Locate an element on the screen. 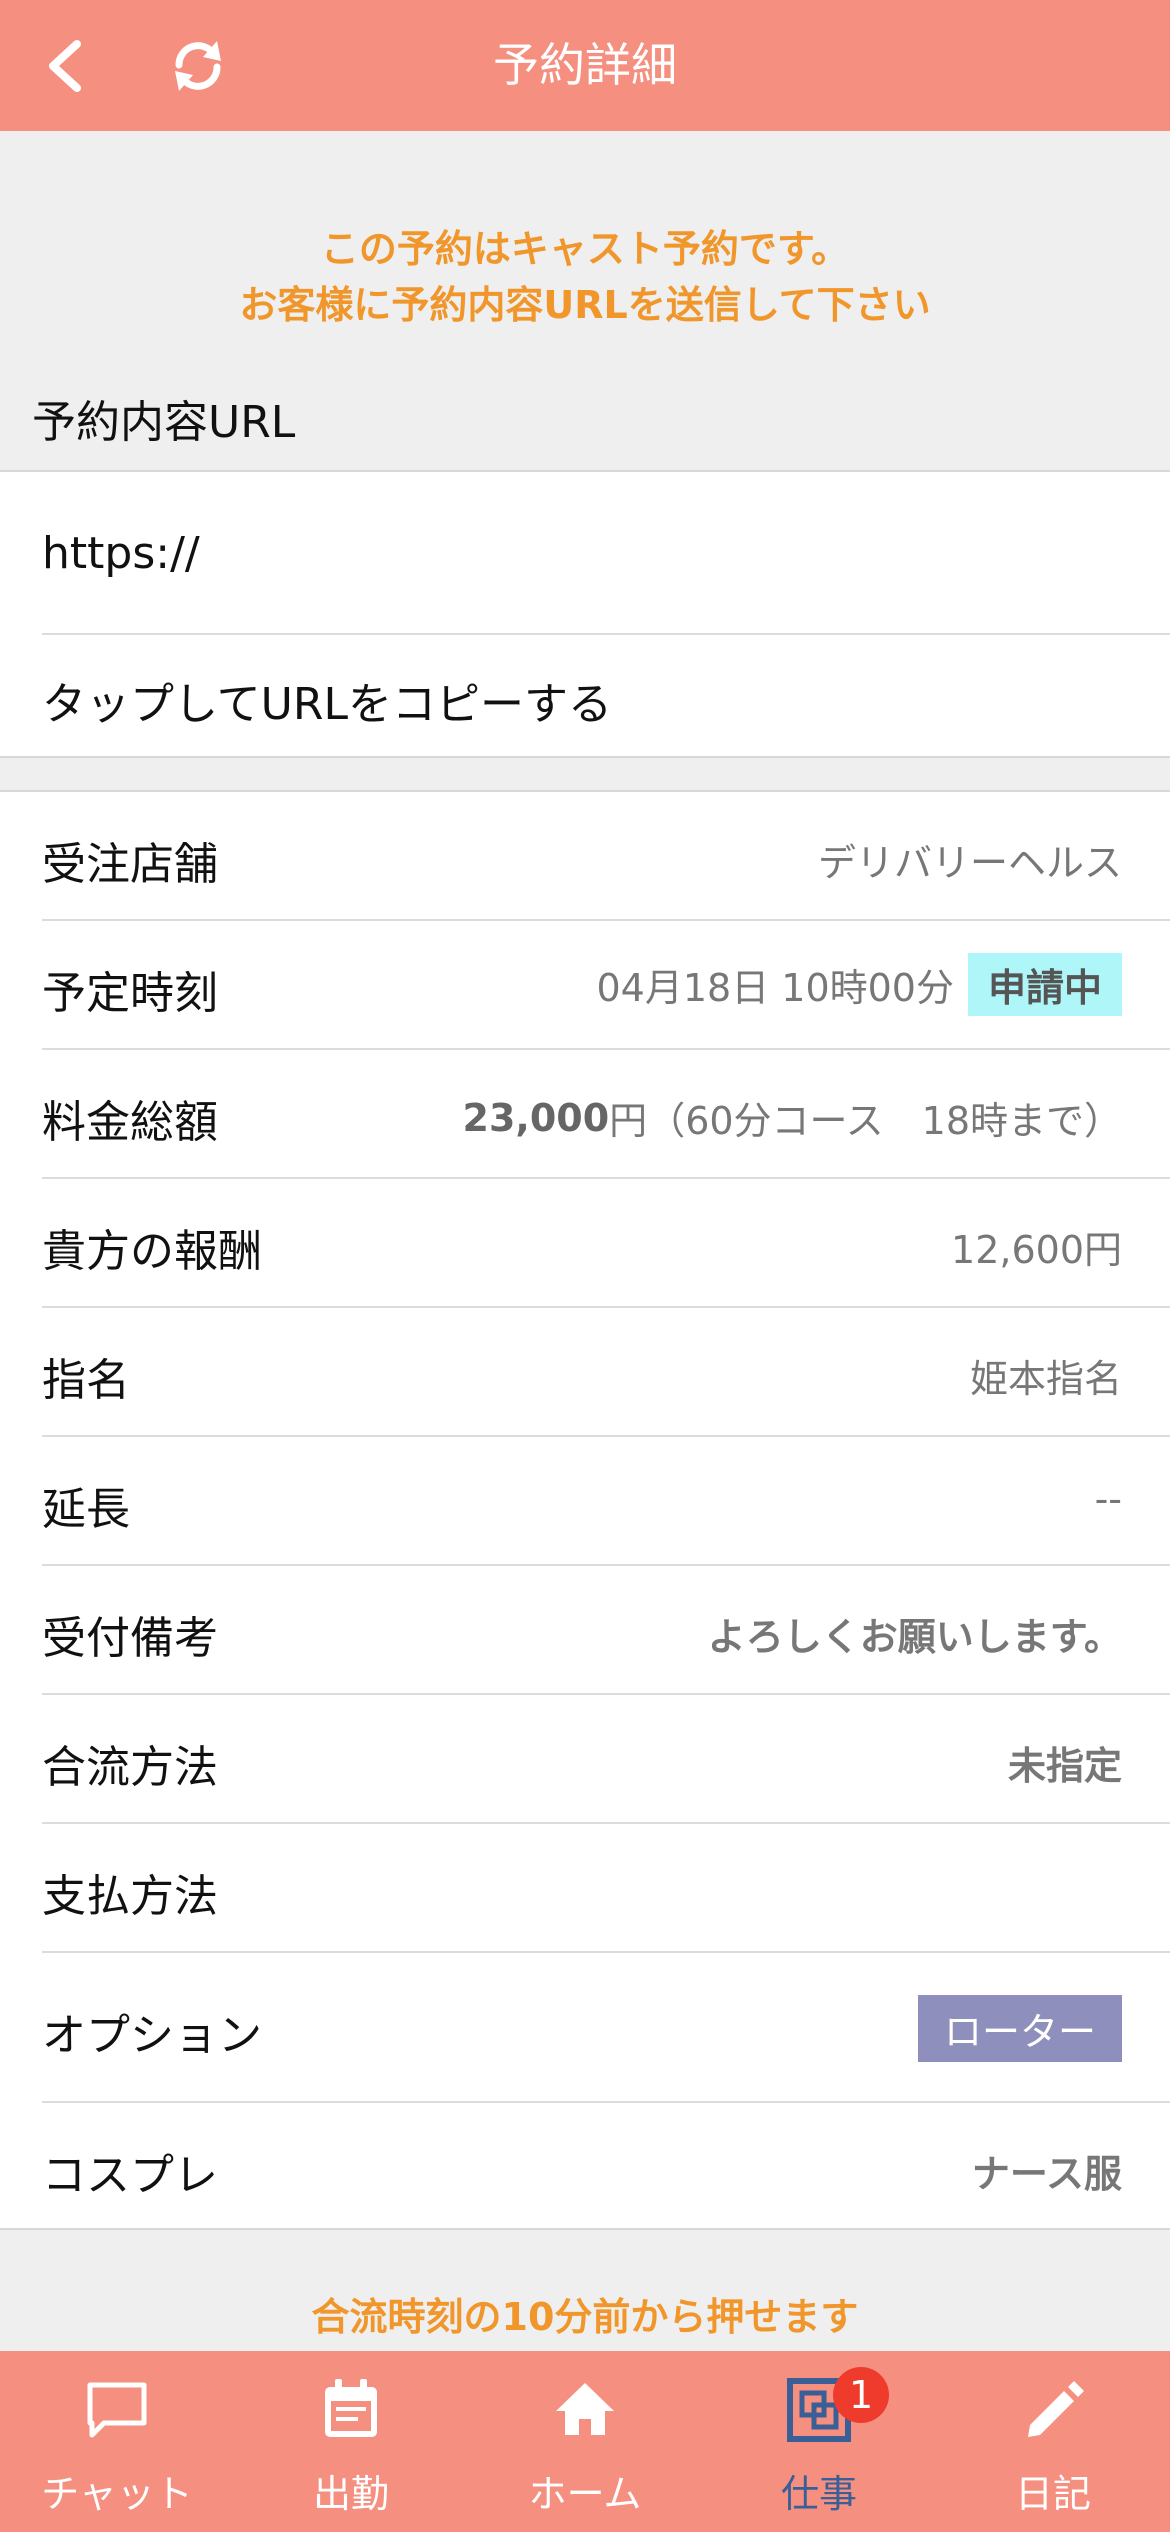 Image resolution: width=1170 pixels, height=2532 pixels. scheduled-time-value-group: 04月18日 10時00分 申請中 is located at coordinates (859, 984).